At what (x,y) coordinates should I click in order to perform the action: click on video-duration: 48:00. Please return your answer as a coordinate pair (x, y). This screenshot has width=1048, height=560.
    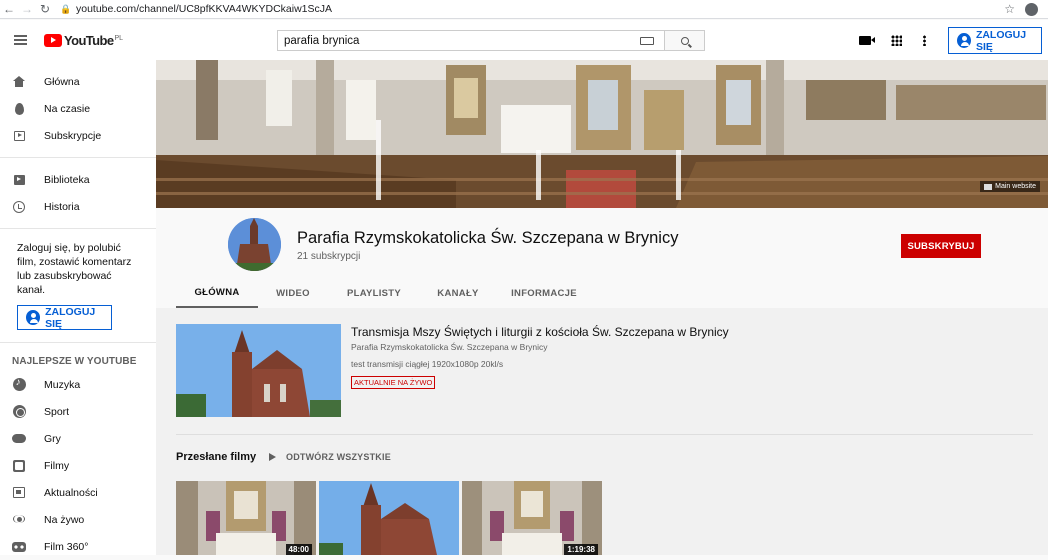
    Looking at the image, I should click on (298, 549).